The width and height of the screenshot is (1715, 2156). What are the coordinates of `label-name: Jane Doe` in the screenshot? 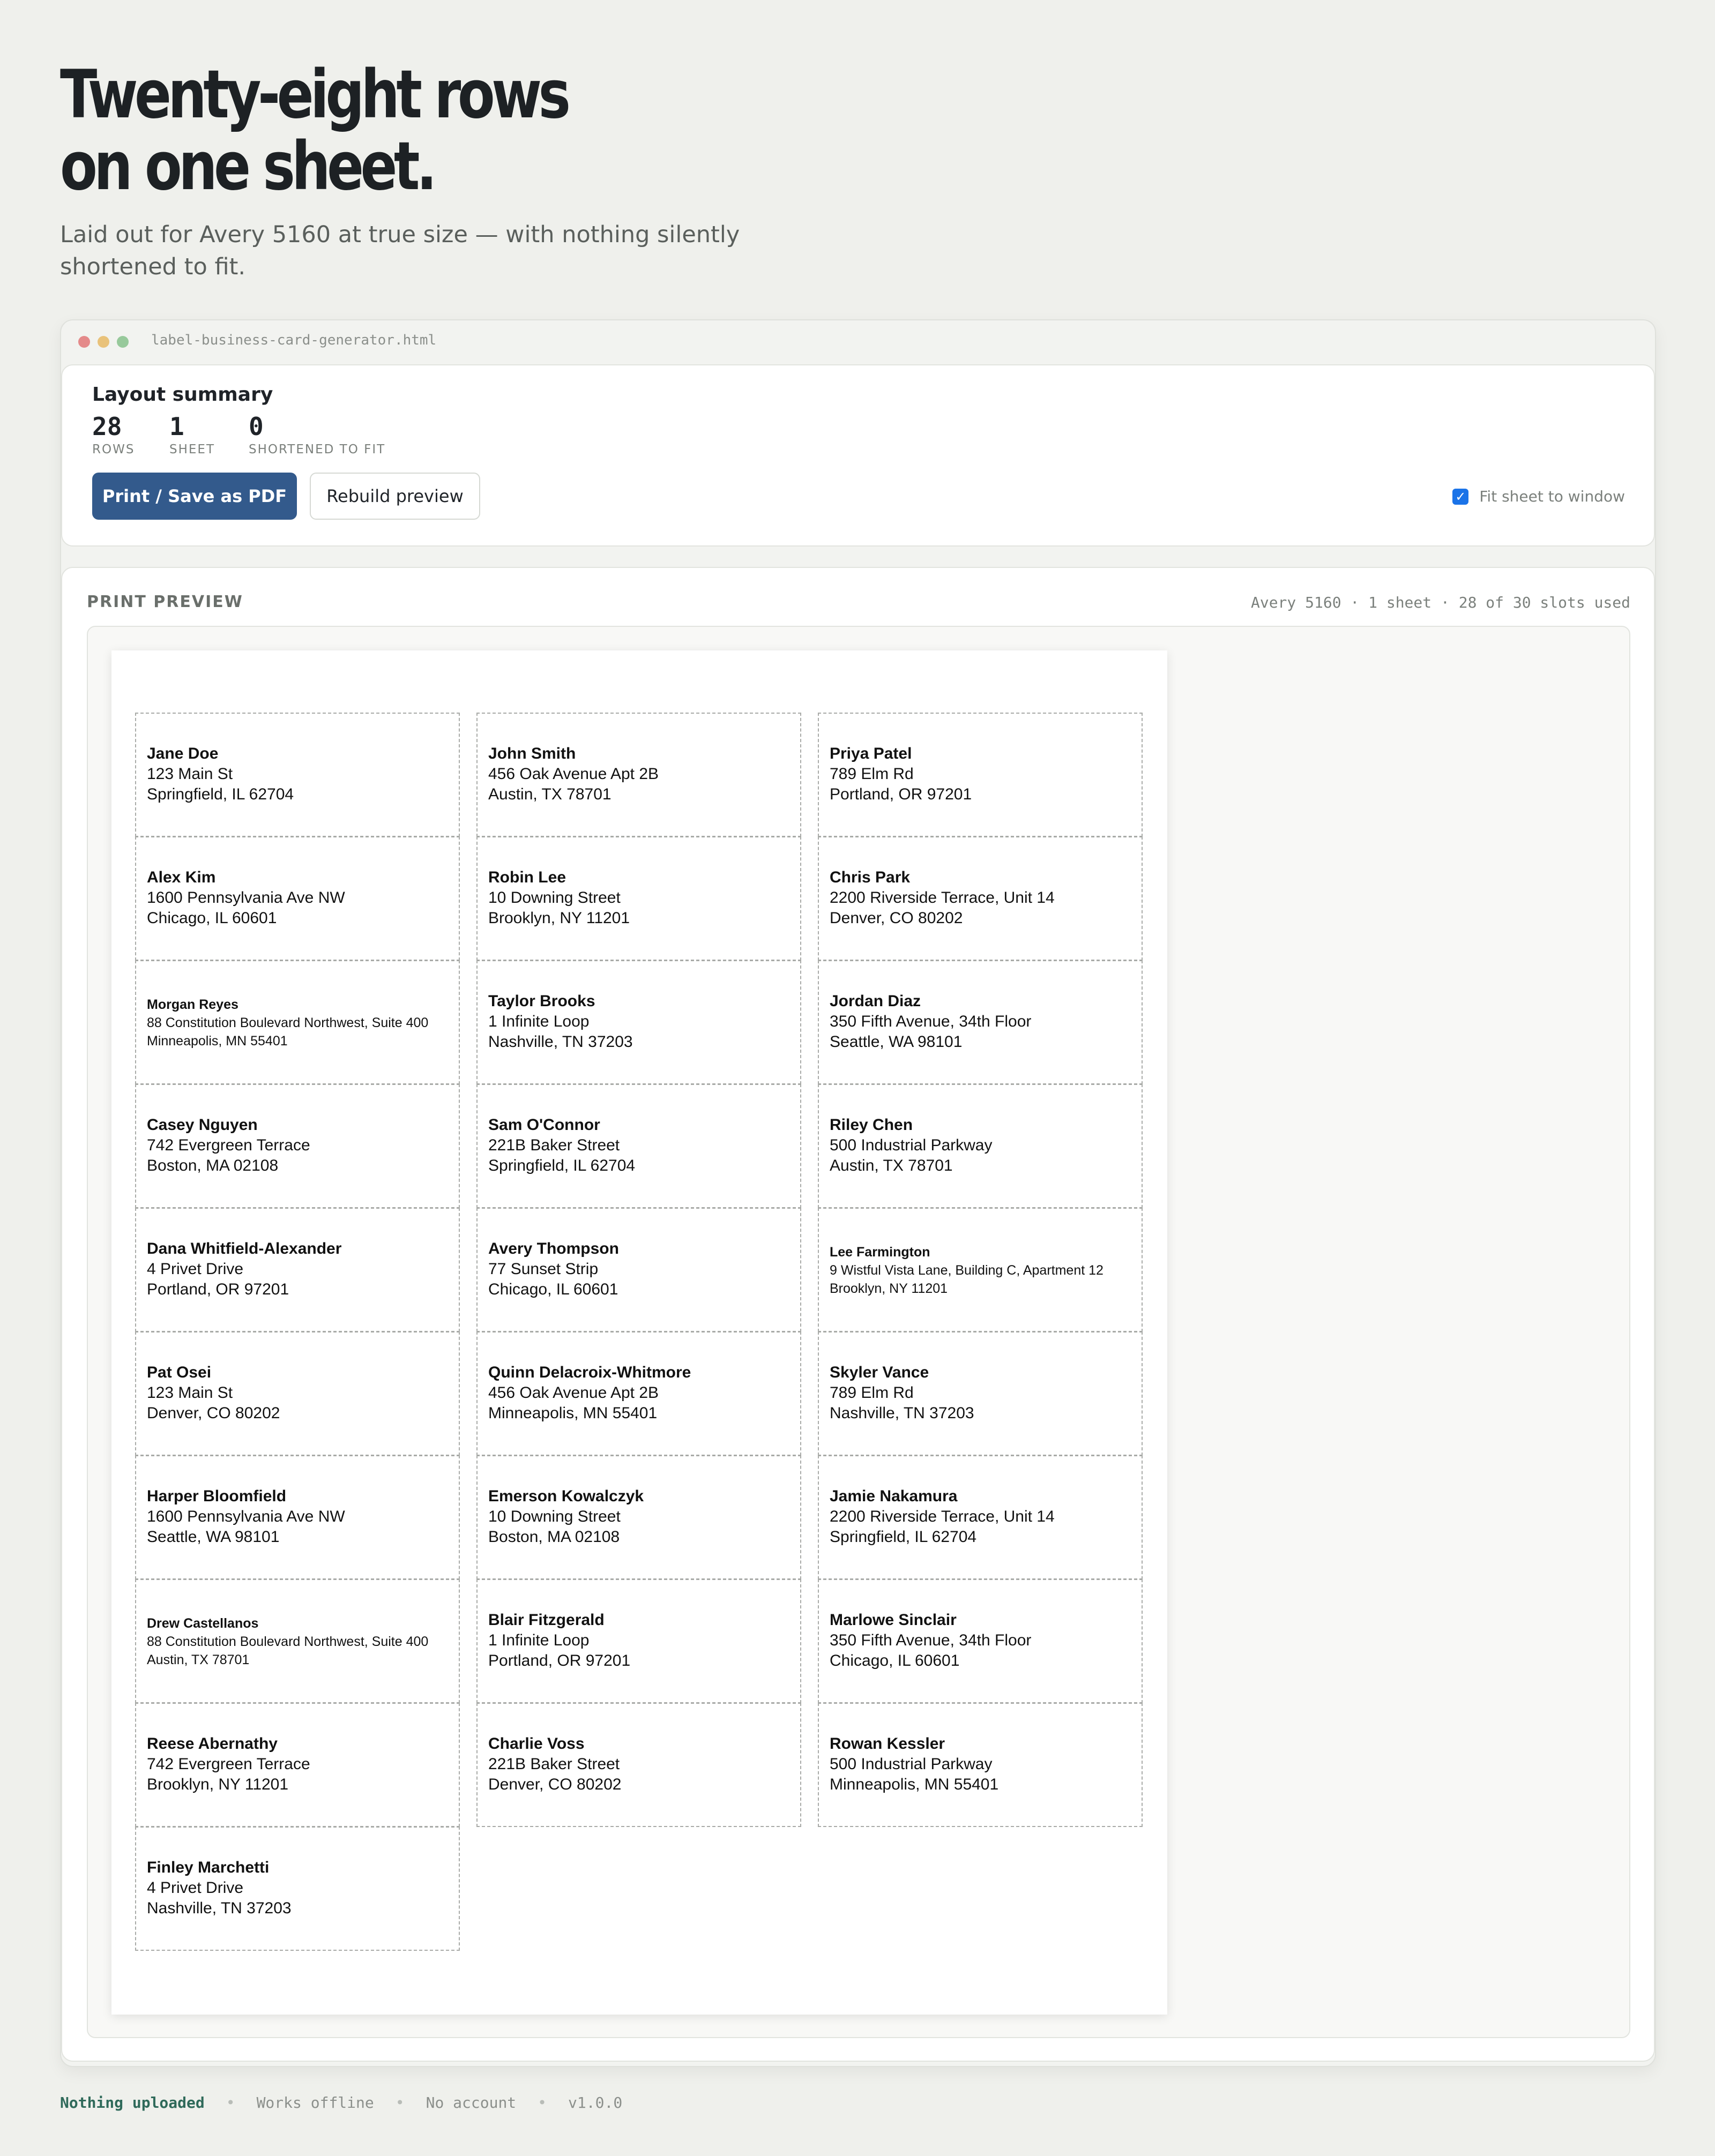 It's located at (183, 753).